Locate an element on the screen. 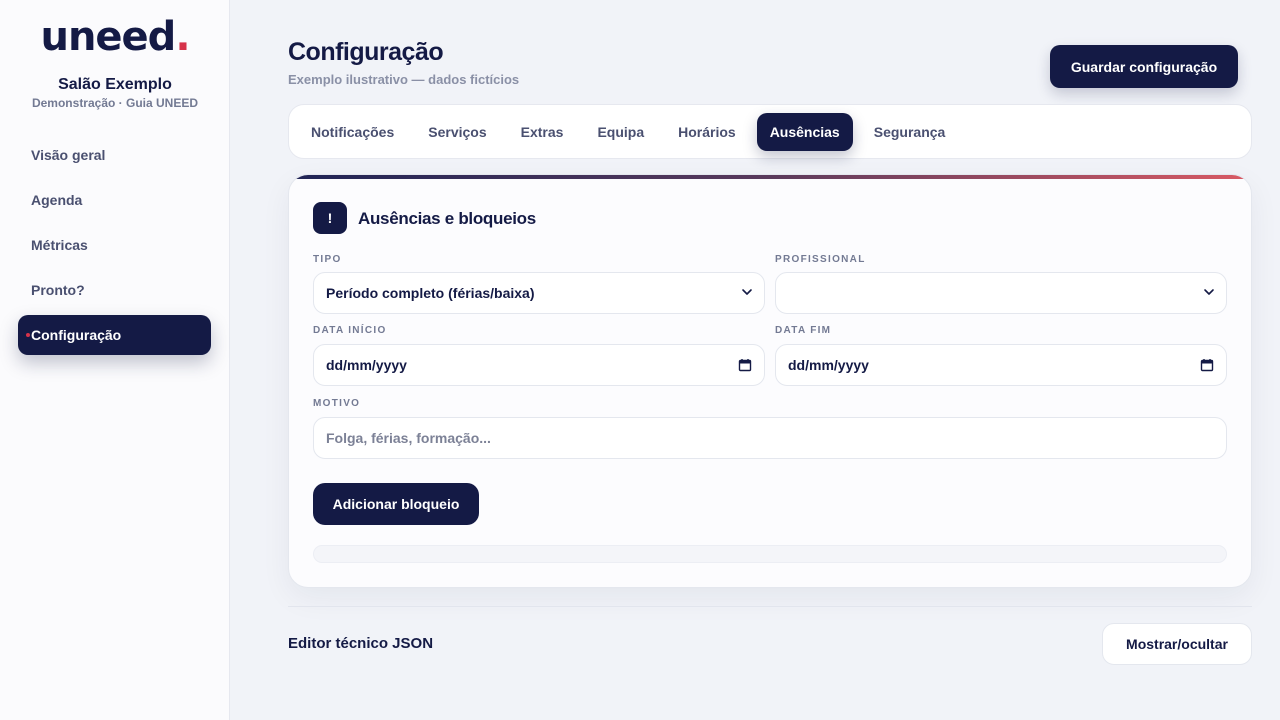 Image resolution: width=1280 pixels, height=720 pixels. tipo-select: Período completo (férias/baixa) is located at coordinates (539, 293).